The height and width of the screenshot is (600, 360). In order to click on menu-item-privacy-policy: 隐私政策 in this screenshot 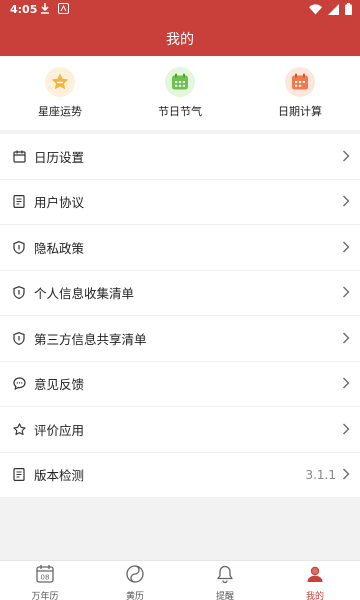, I will do `click(180, 248)`.